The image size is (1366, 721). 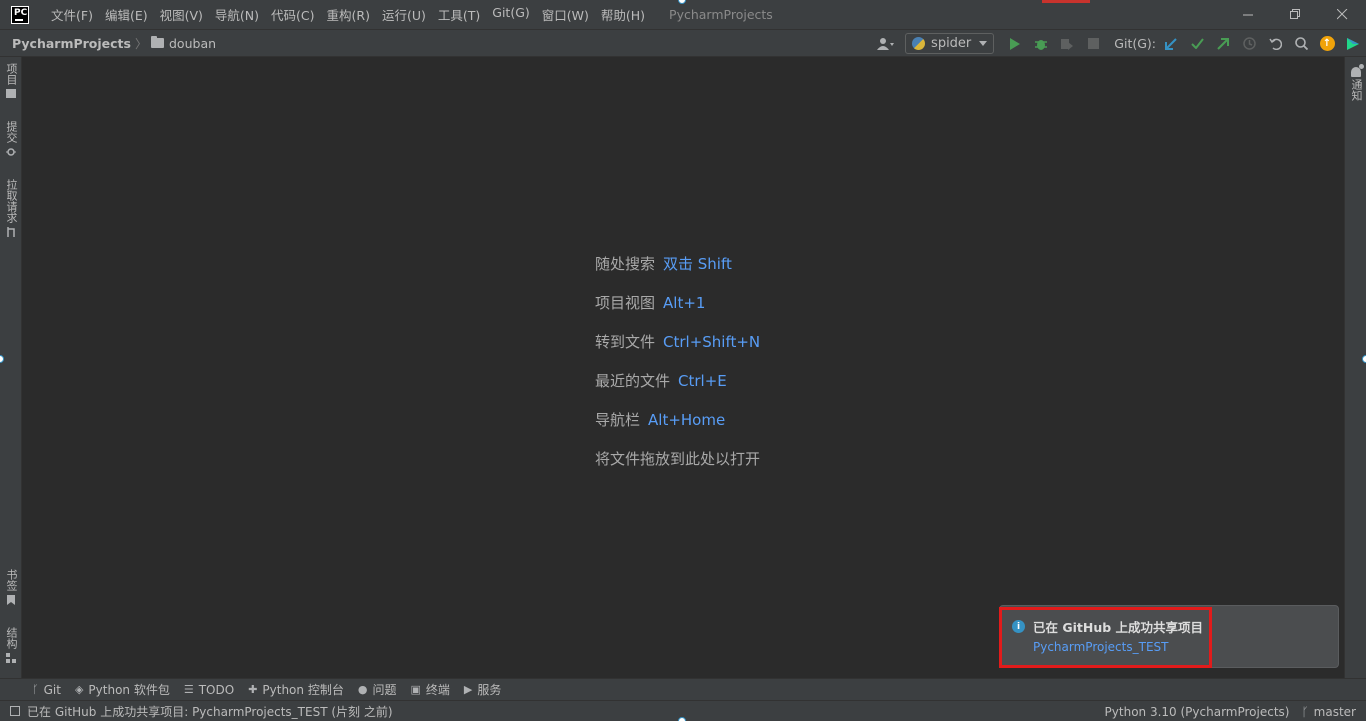 I want to click on menu-run: 运行(U), so click(x=404, y=14).